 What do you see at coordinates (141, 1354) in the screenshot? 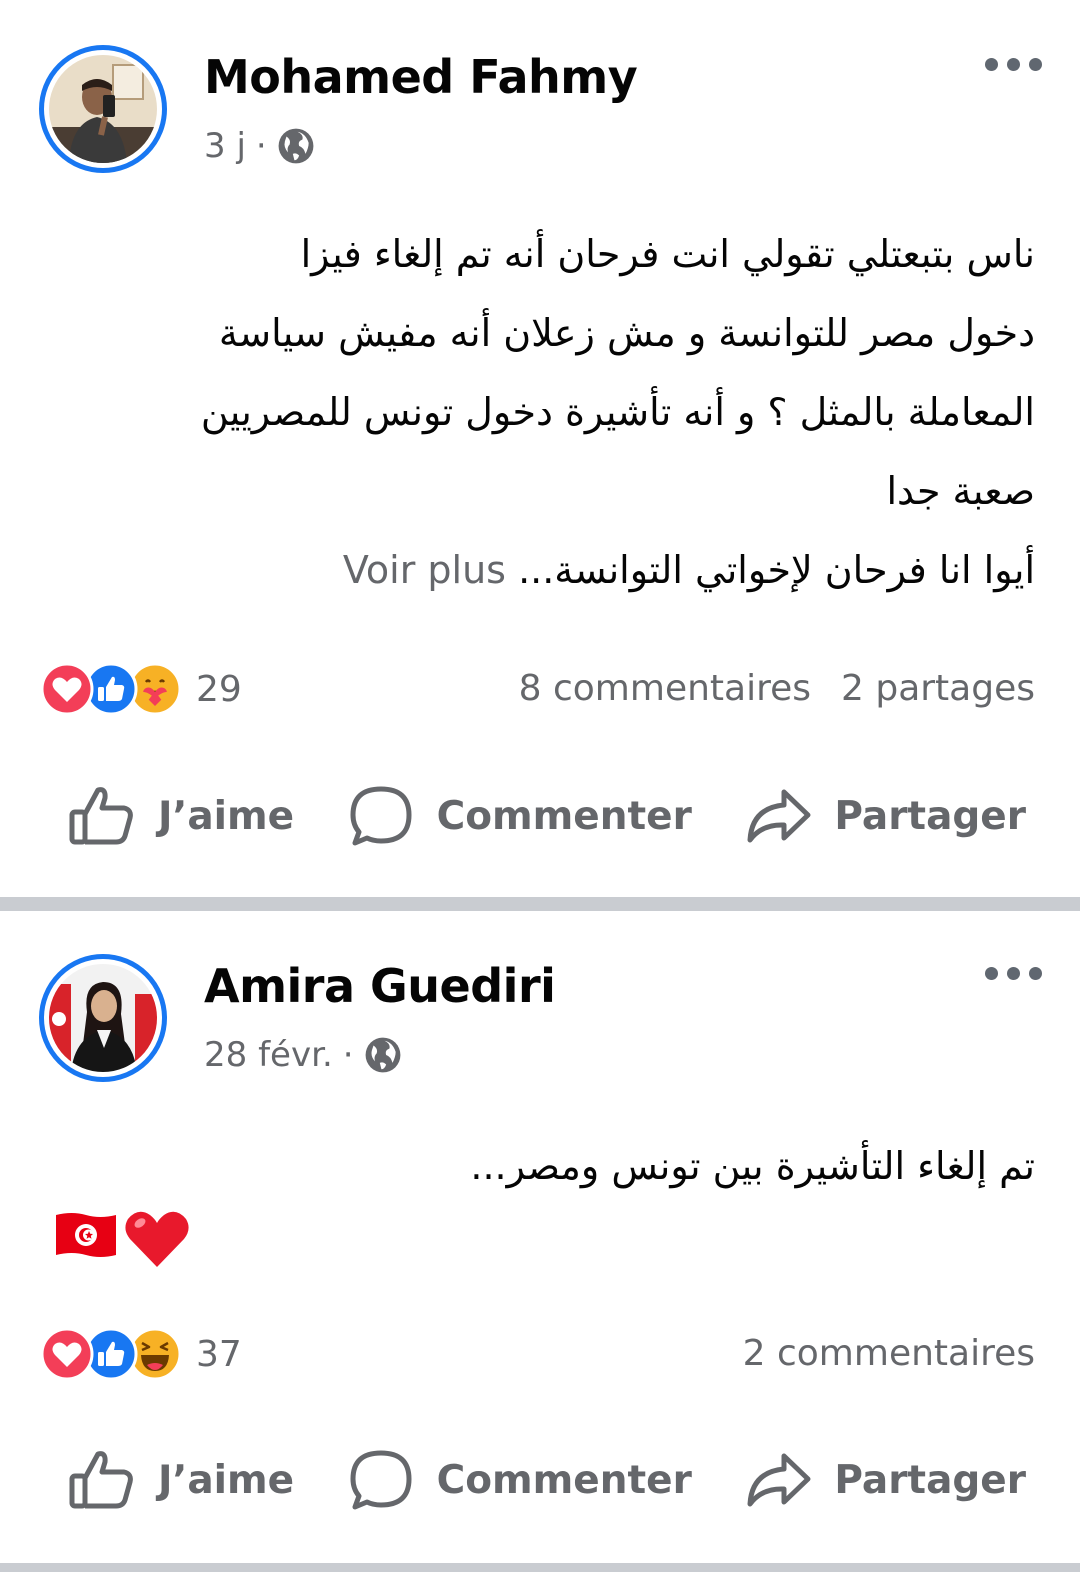
I see `reaction-summary: 37` at bounding box center [141, 1354].